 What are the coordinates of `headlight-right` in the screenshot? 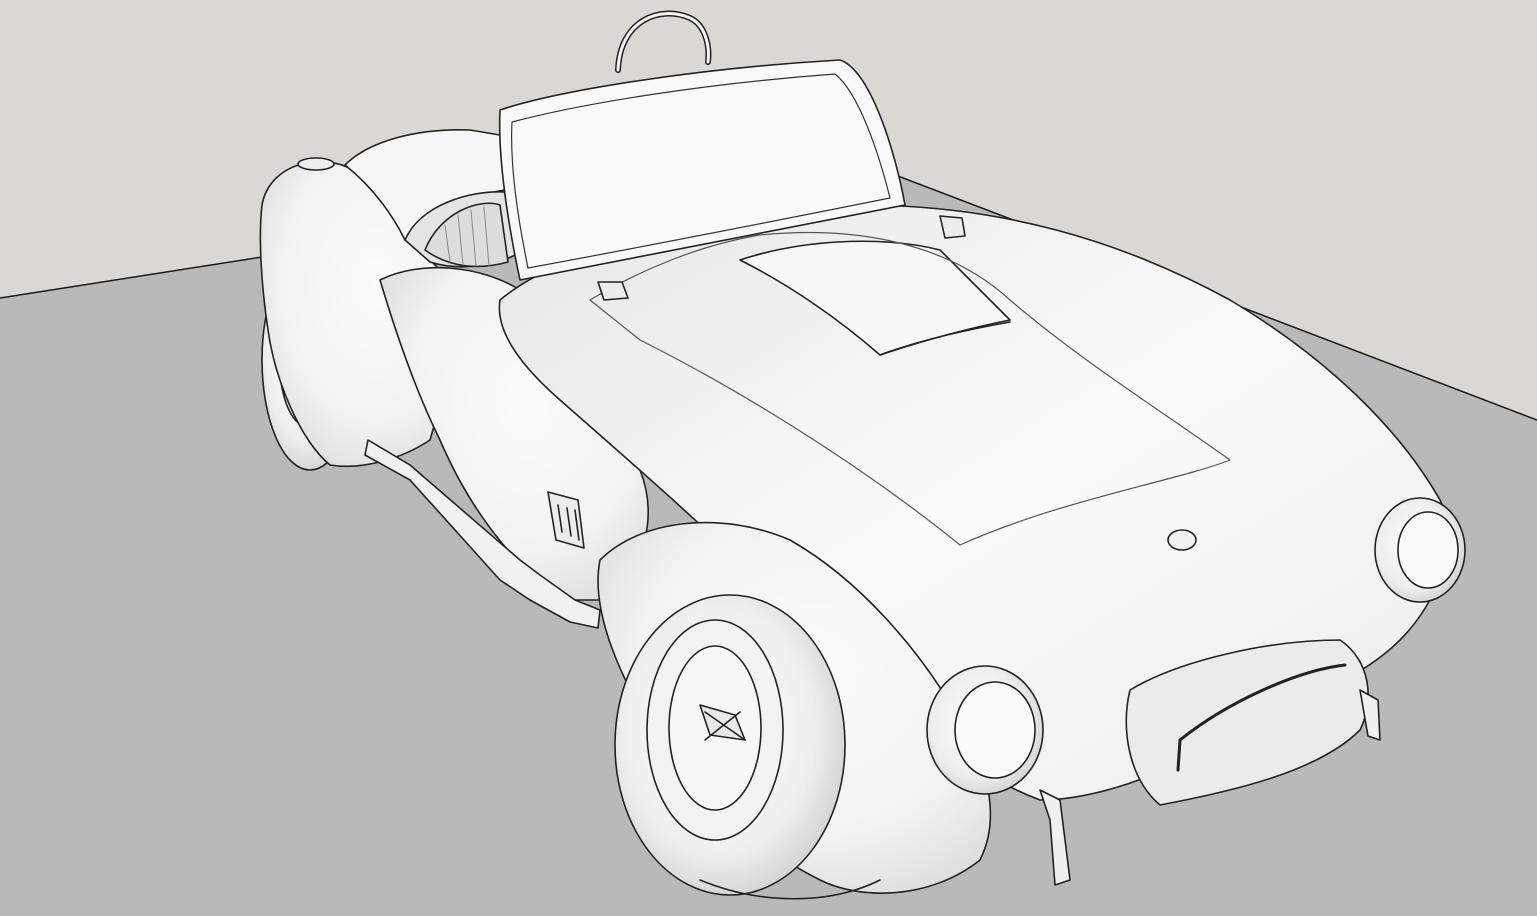 It's located at (1420, 550).